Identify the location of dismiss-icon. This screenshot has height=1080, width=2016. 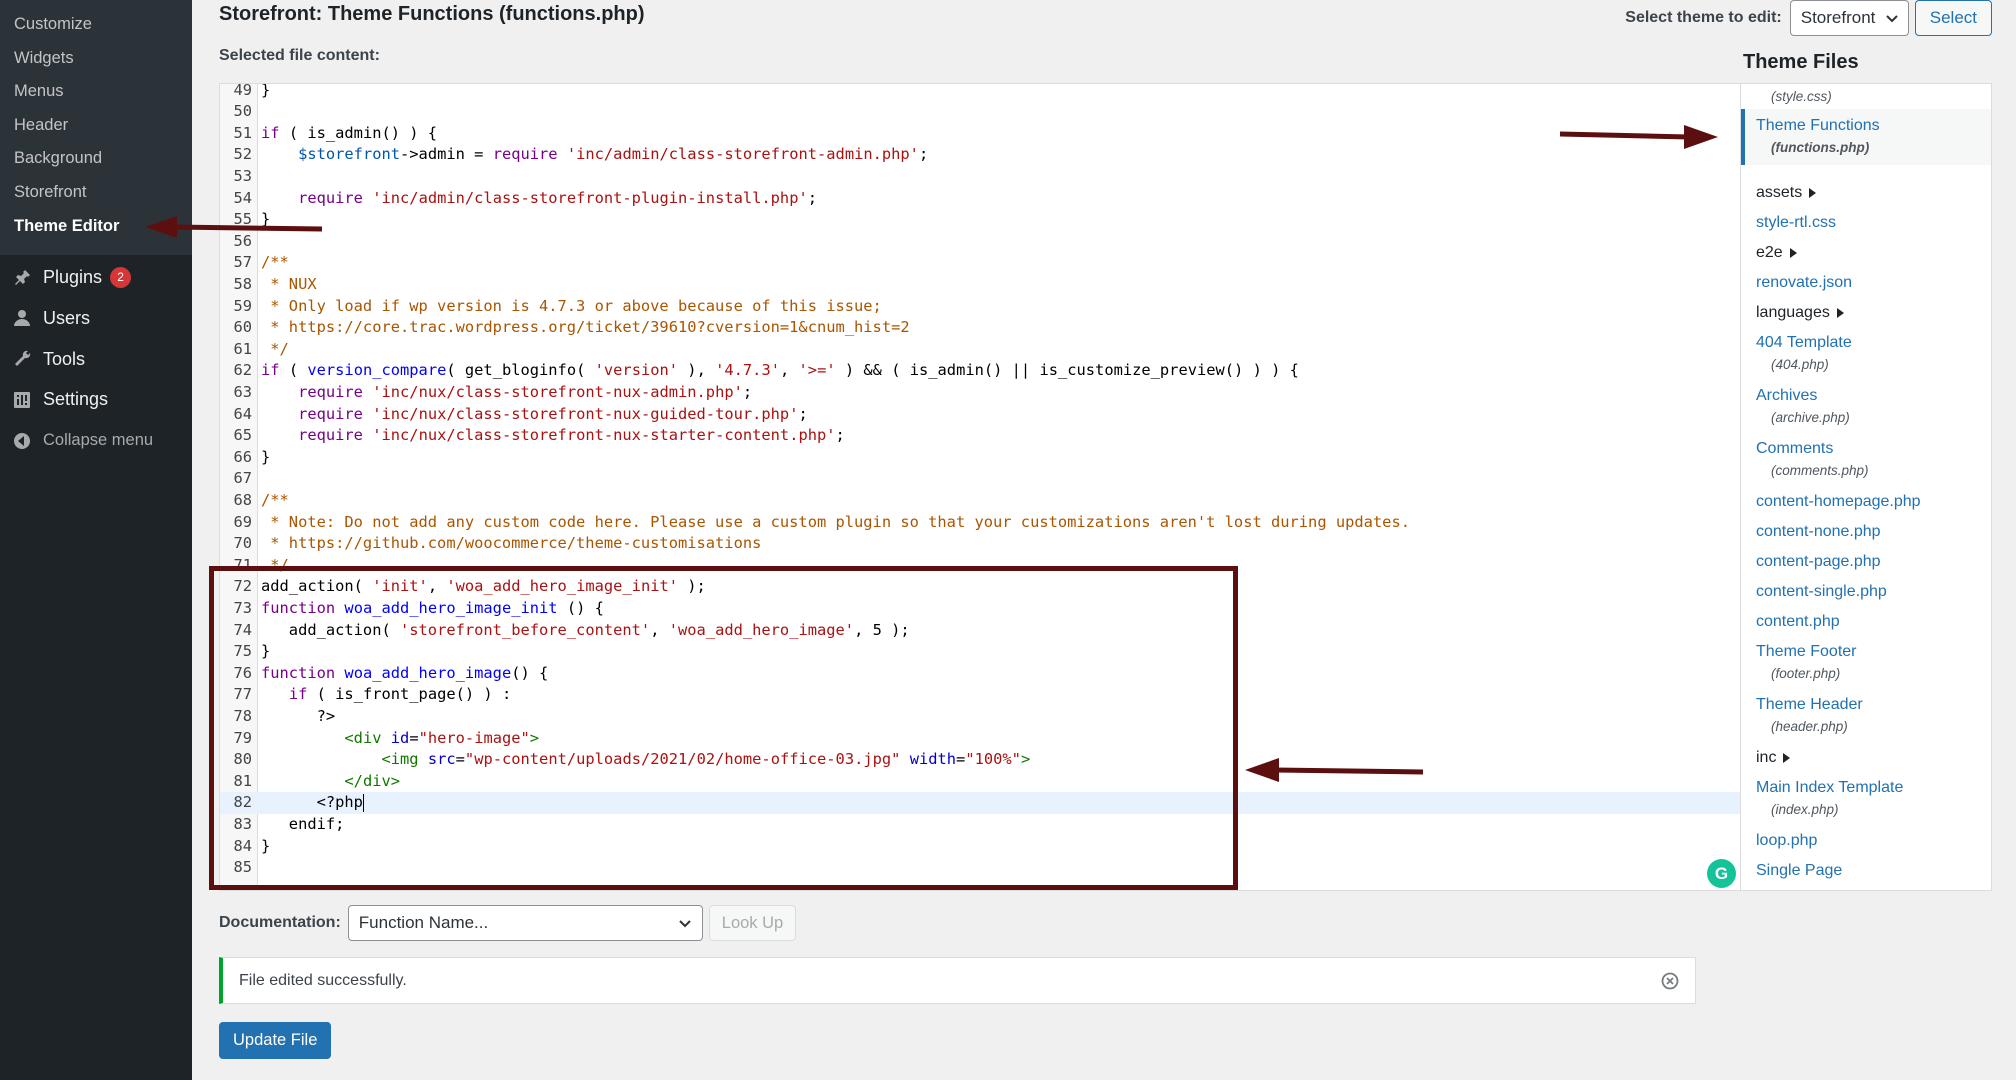
(1670, 981).